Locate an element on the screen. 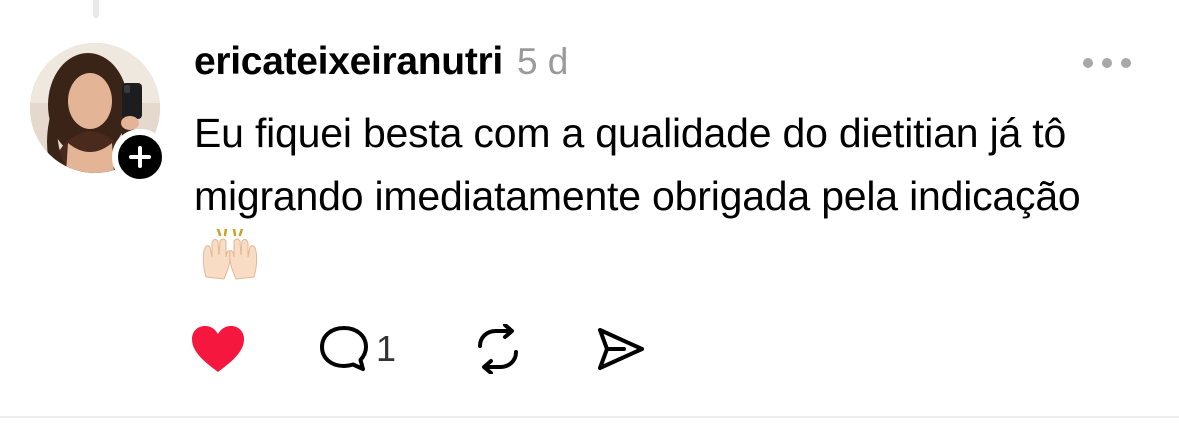 The image size is (1179, 423). share-button is located at coordinates (620, 349).